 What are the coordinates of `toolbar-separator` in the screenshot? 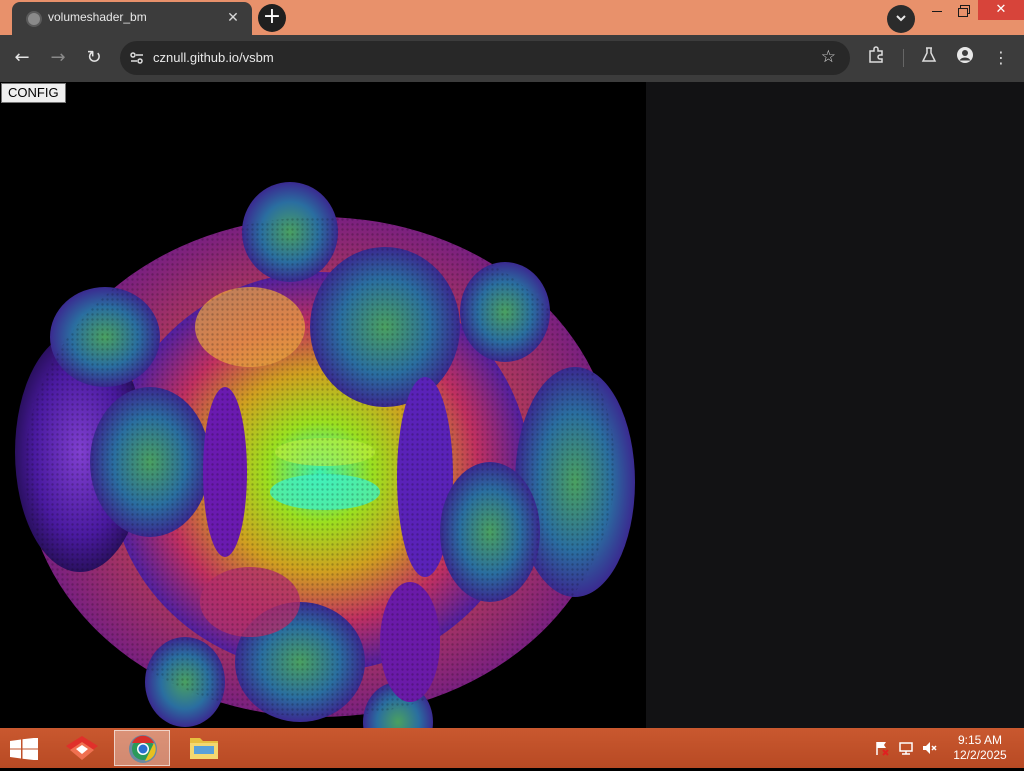 It's located at (903, 58).